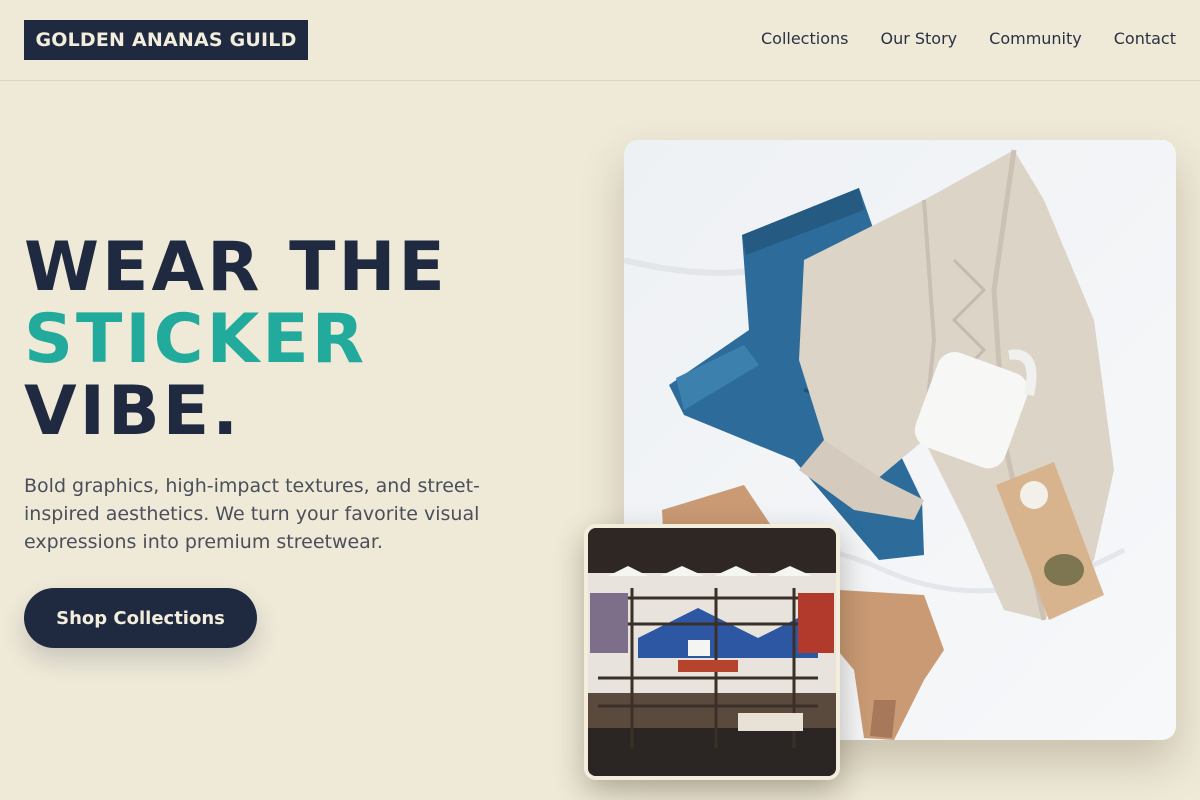 The image size is (1200, 800). I want to click on nav-link-community: Community, so click(1035, 39).